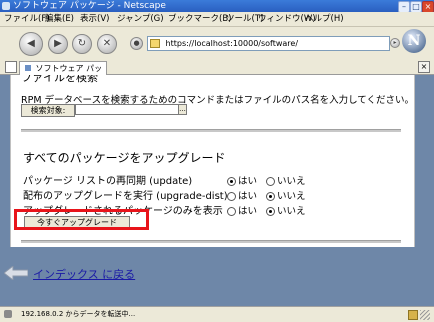 This screenshot has height=322, width=434. Describe the element at coordinates (291, 196) in the screenshot. I see `dist-upgrade-no-label: いいえ` at that location.